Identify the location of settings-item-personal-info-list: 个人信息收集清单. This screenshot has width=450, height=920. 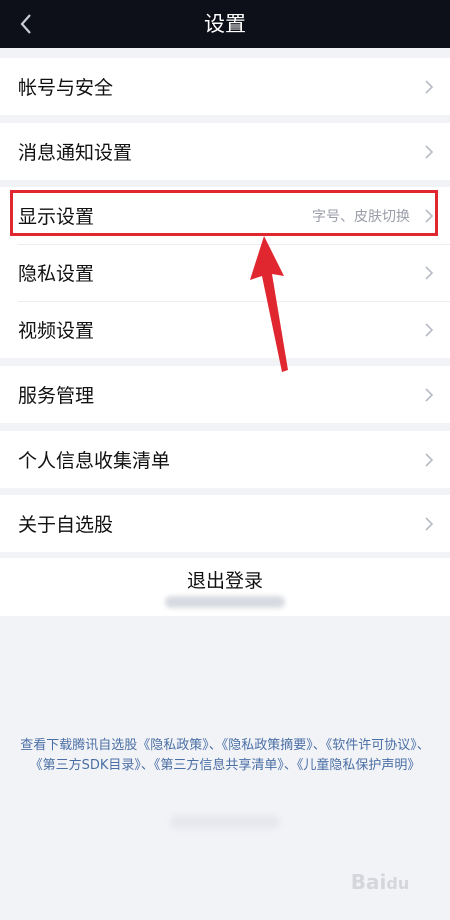
(225, 459).